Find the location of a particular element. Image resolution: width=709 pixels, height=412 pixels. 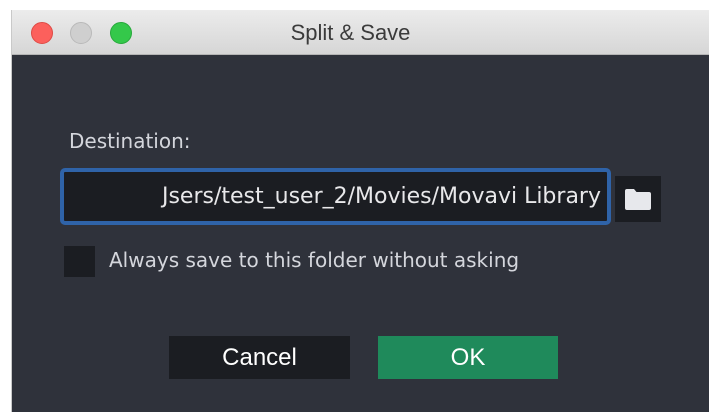

title-bar: Split & Save is located at coordinates (360, 32).